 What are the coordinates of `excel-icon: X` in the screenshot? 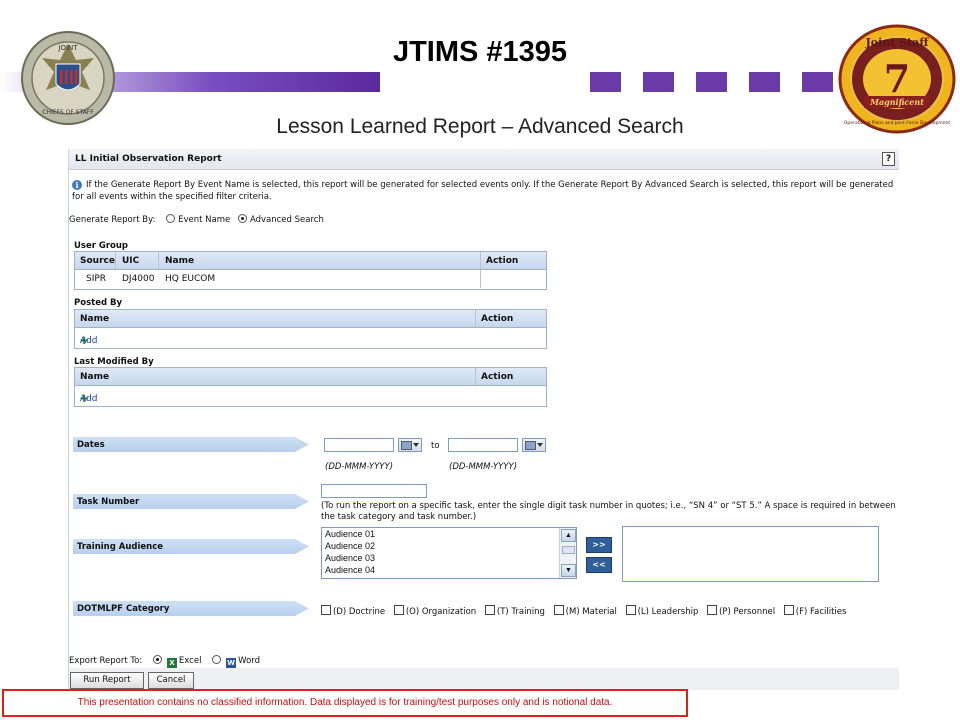 It's located at (171, 663).